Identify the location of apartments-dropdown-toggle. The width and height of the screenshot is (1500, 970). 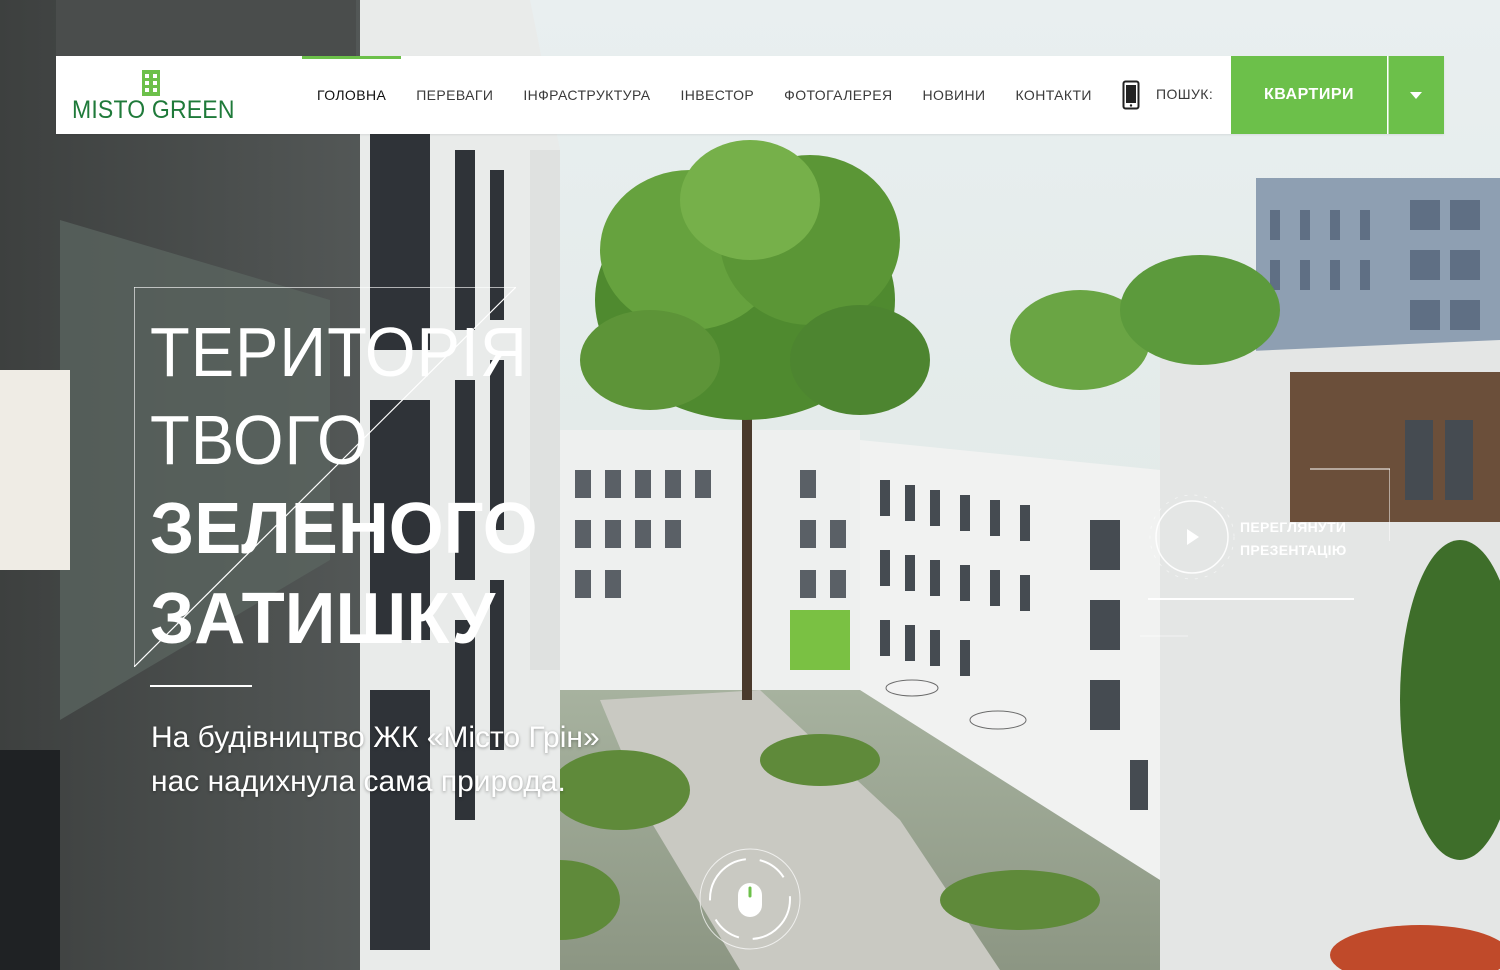
(1416, 95).